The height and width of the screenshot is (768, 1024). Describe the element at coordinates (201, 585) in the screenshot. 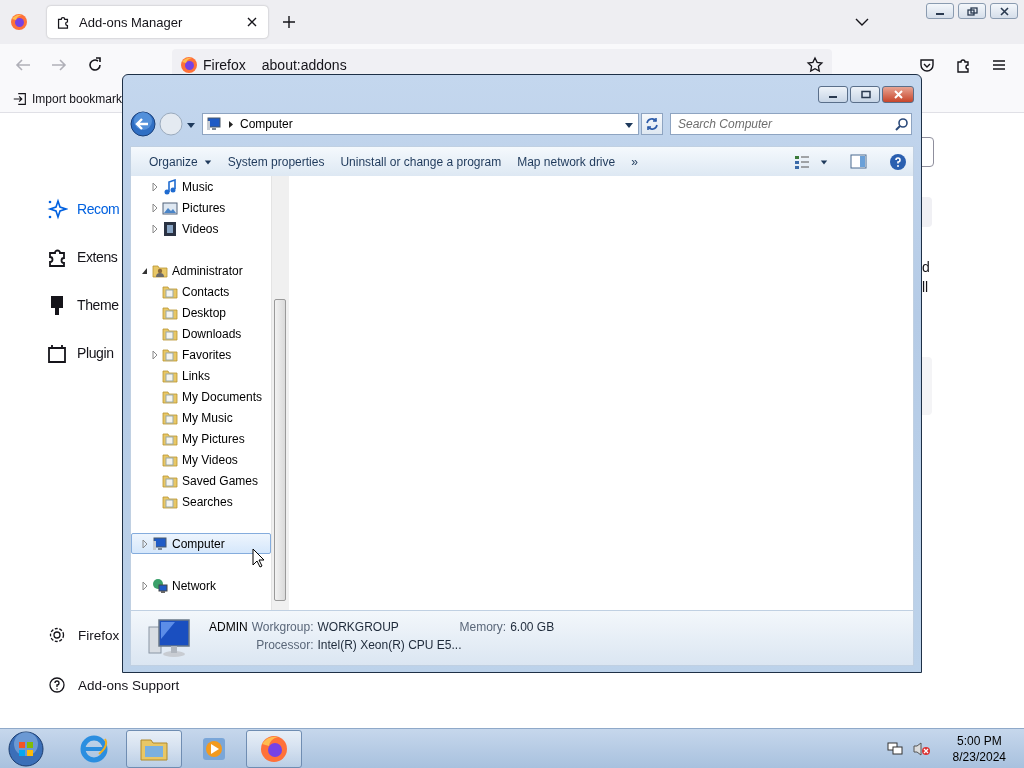

I see `tree-item: Network` at that location.